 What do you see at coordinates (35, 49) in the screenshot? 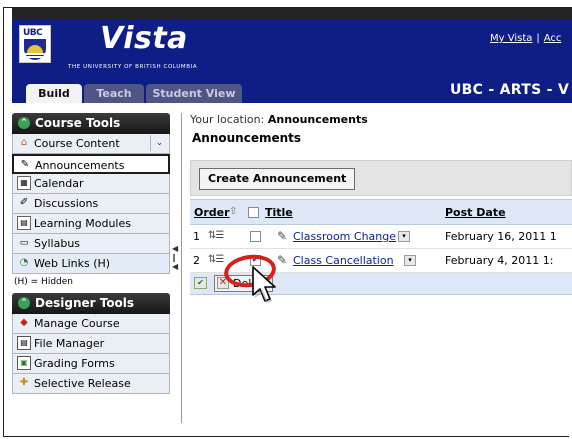
I see `crest-shield-icon` at bounding box center [35, 49].